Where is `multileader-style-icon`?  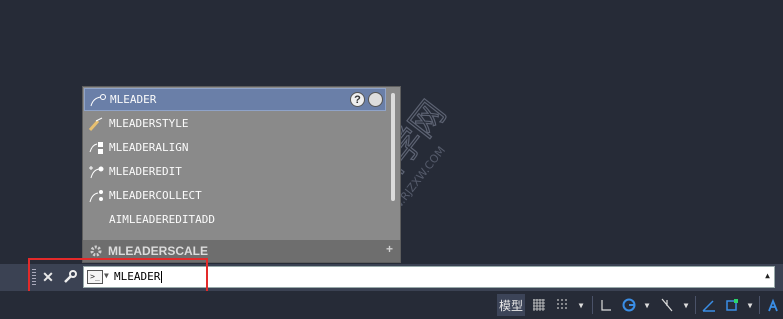
multileader-style-icon is located at coordinates (97, 124).